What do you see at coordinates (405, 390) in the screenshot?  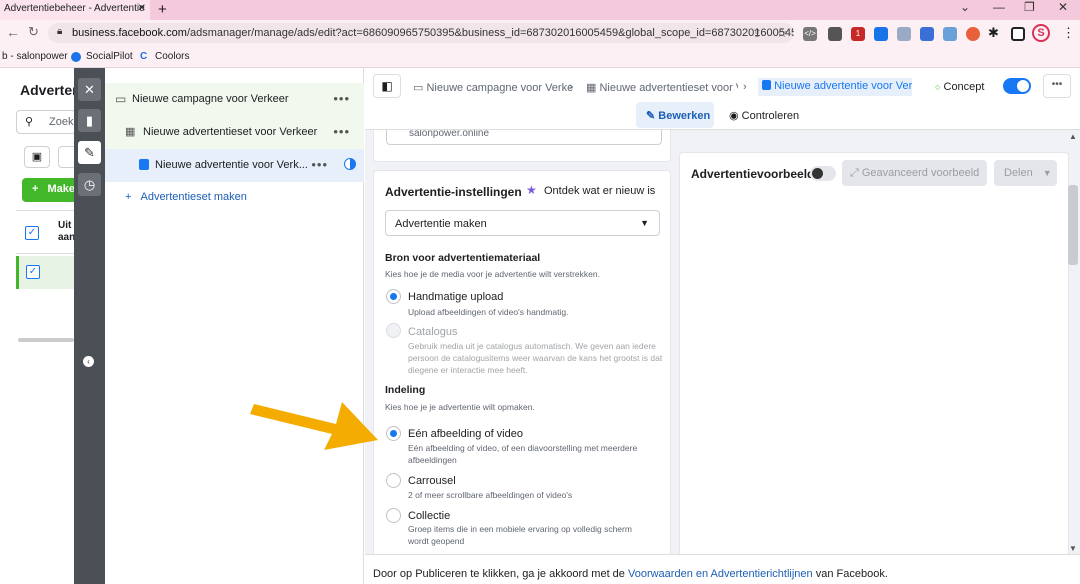 I see `format-title: Indeling` at bounding box center [405, 390].